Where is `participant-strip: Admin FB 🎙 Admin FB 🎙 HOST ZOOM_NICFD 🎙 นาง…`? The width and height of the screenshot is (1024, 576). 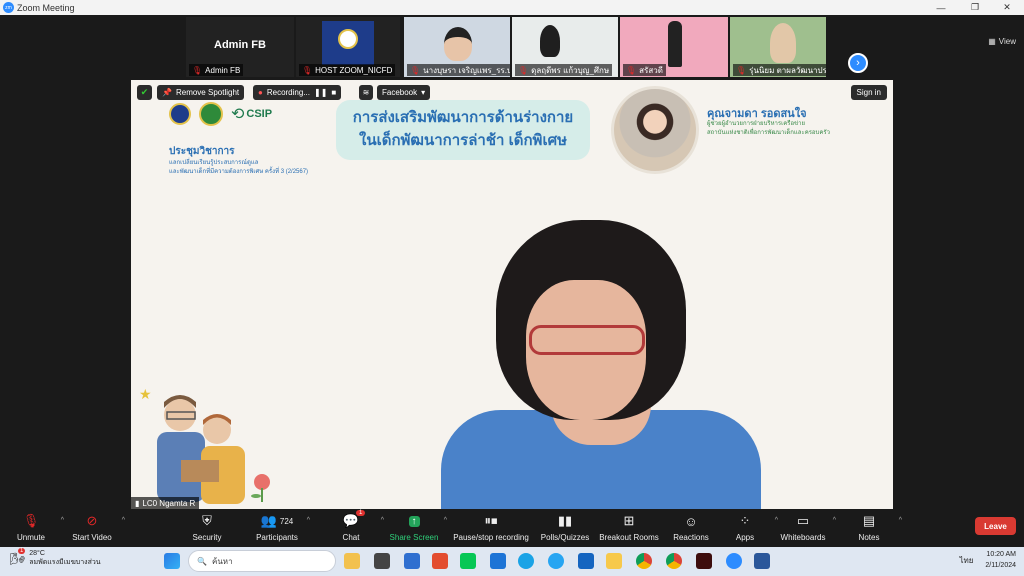 participant-strip: Admin FB 🎙 Admin FB 🎙 HOST ZOOM_NICFD 🎙 นาง… is located at coordinates (512, 47).